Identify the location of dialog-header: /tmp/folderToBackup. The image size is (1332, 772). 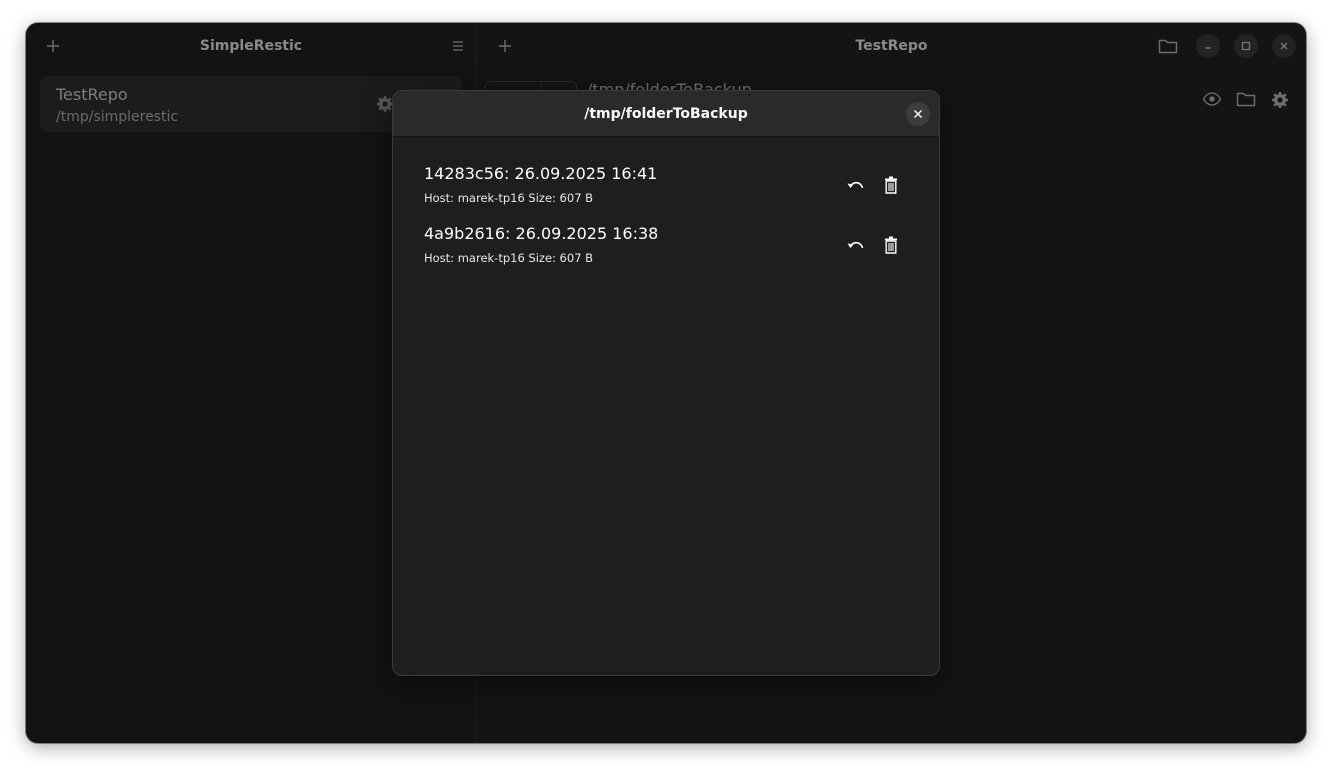
(666, 114).